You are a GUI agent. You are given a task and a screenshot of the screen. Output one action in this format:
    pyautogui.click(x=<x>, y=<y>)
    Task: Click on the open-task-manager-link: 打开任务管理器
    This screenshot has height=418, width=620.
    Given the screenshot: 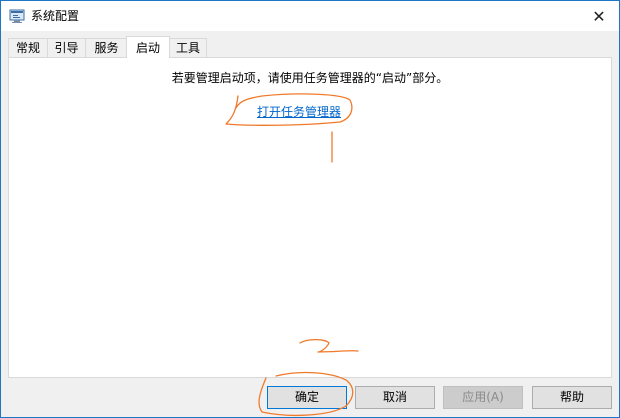 What is the action you would take?
    pyautogui.click(x=299, y=112)
    